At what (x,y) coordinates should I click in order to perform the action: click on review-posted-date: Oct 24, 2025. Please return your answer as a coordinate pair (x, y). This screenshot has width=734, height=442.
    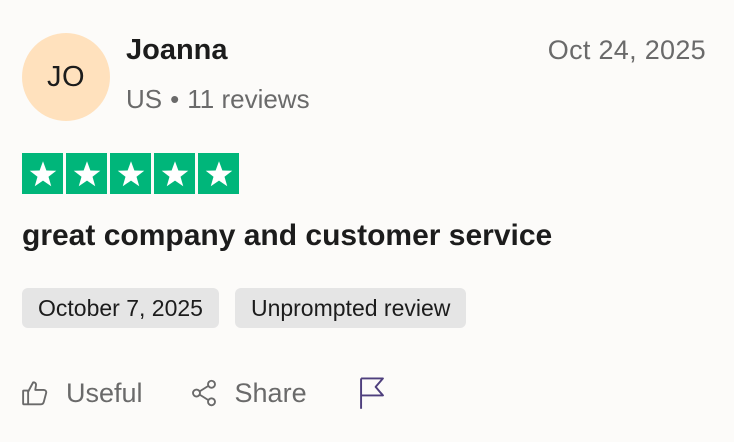
    Looking at the image, I should click on (626, 50).